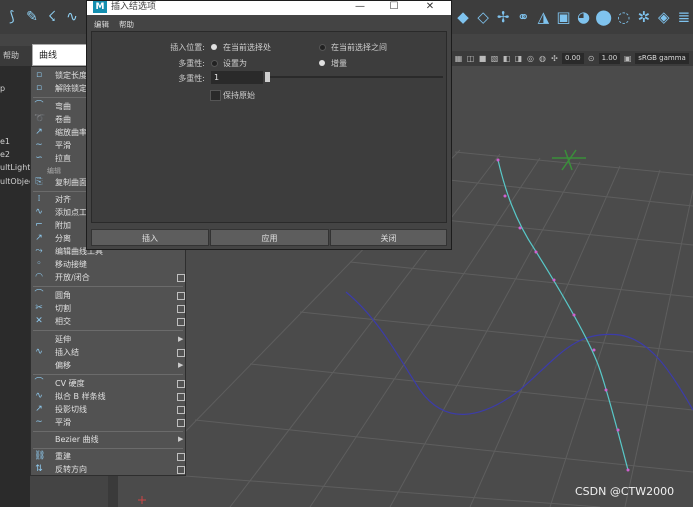 The width and height of the screenshot is (693, 507). Describe the element at coordinates (39, 396) in the screenshot. I see `fit-bspline-icon: ∿` at that location.